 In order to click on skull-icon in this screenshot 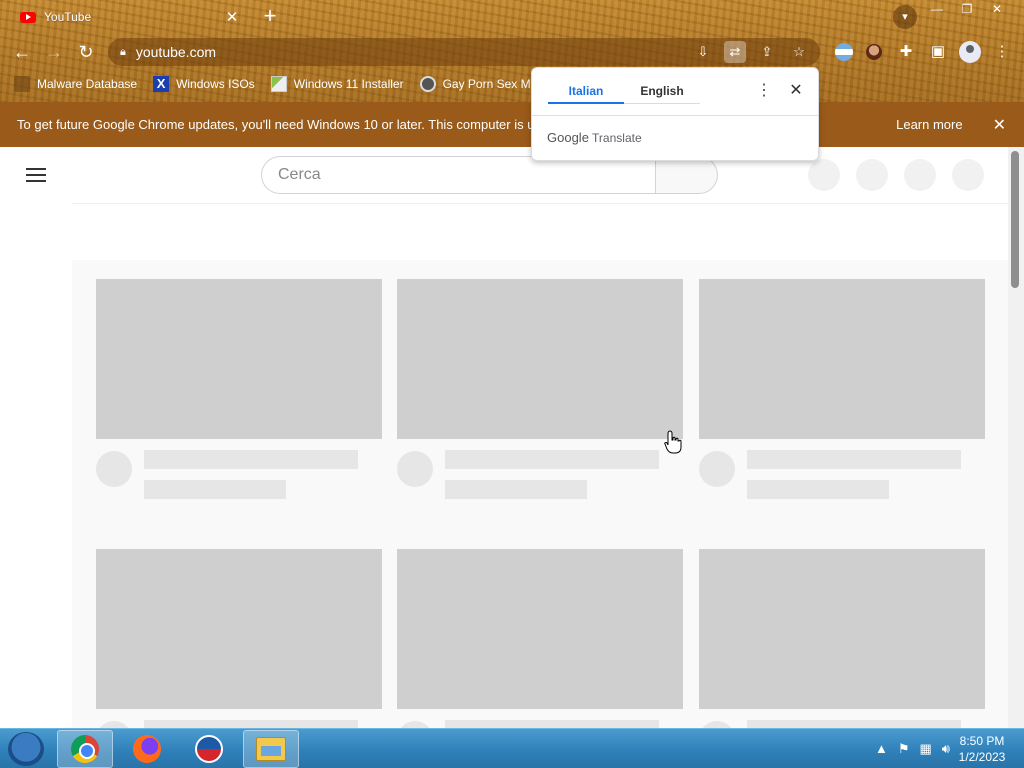, I will do `click(427, 84)`.